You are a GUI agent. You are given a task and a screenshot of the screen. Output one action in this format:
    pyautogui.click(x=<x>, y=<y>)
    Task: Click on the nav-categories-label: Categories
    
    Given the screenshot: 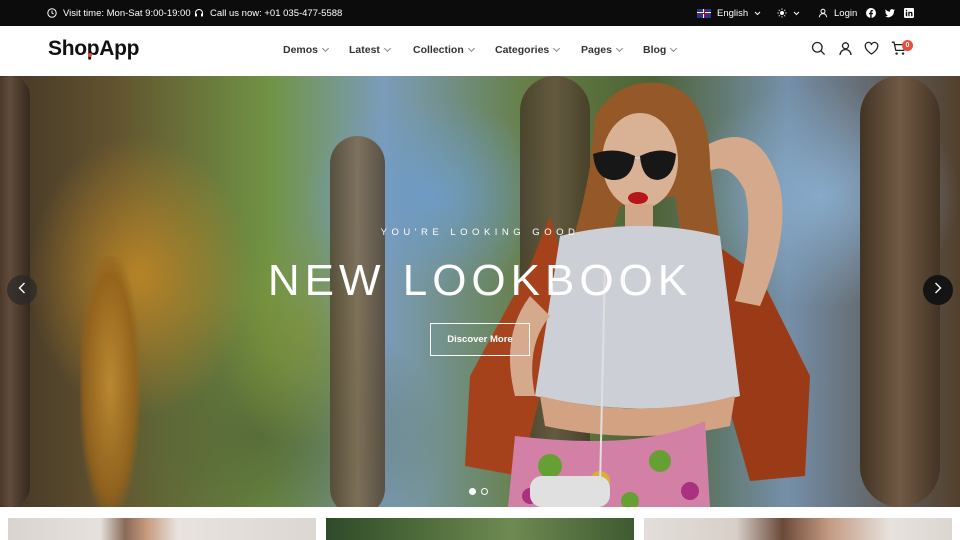 What is the action you would take?
    pyautogui.click(x=522, y=50)
    